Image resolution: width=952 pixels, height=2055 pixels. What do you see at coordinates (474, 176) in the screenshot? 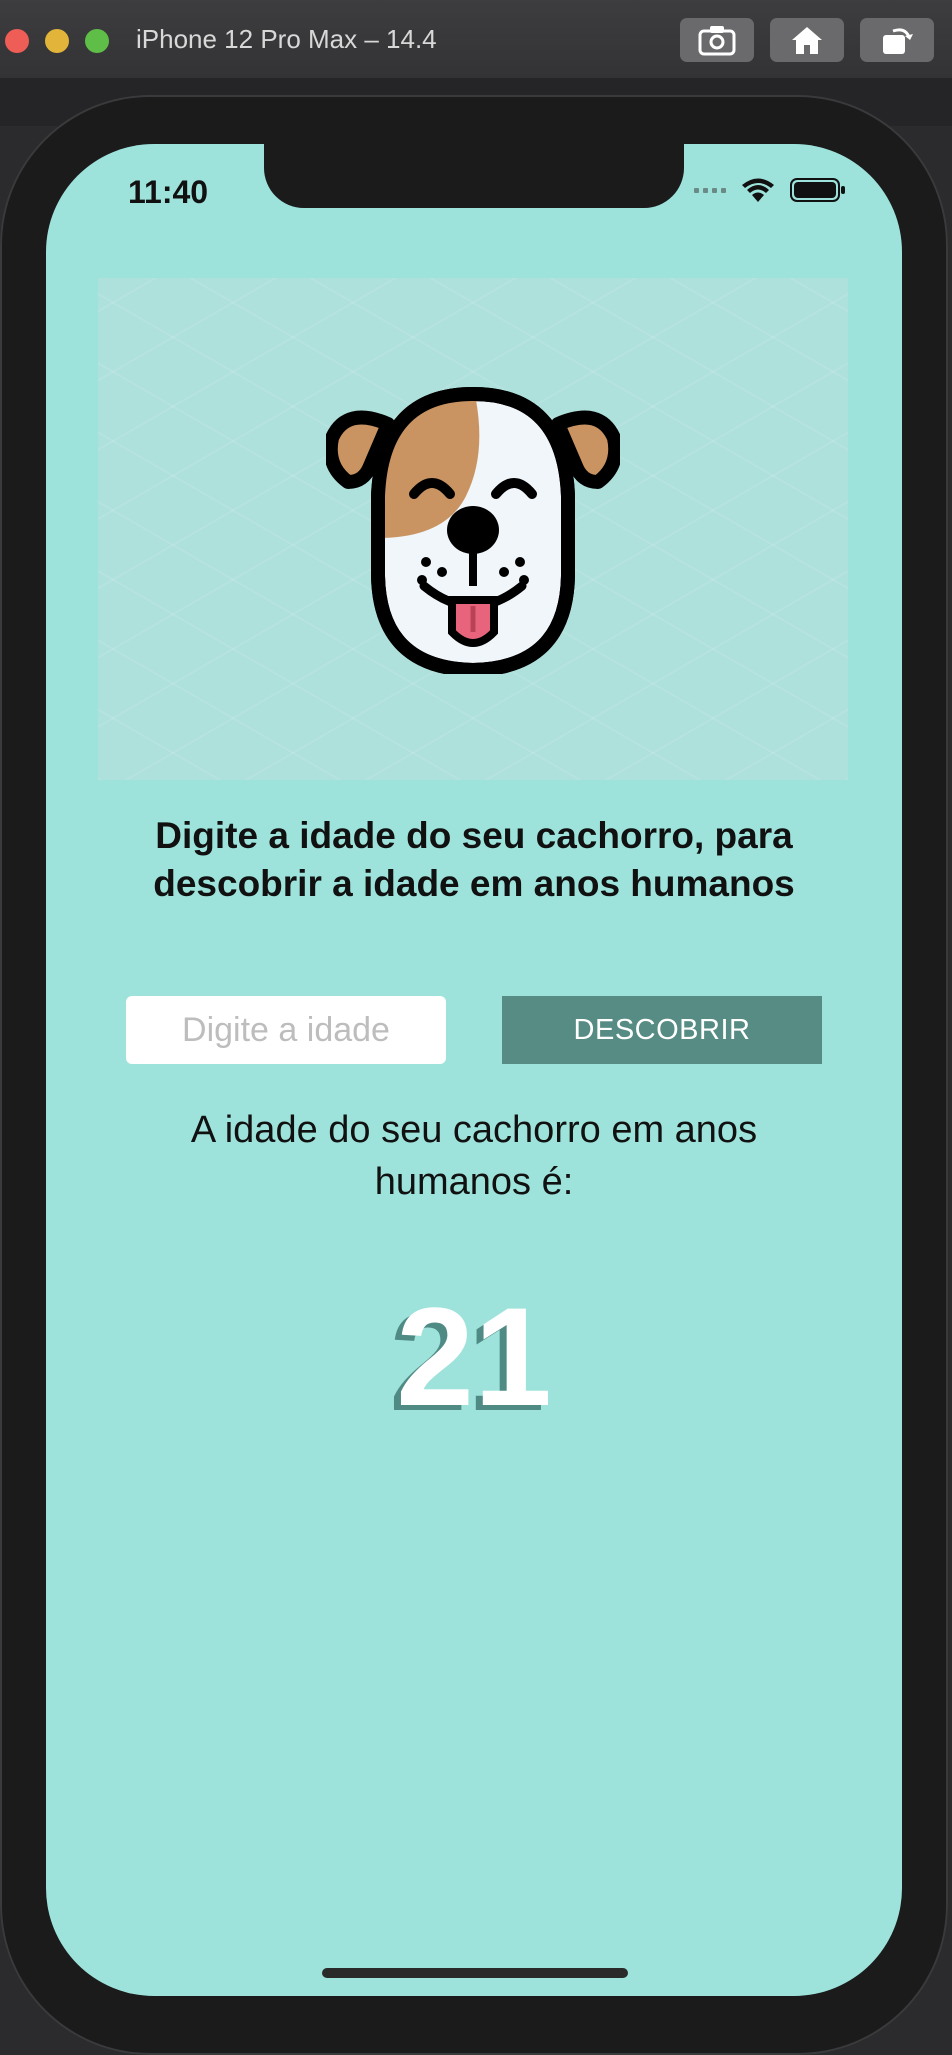
I see `notch` at bounding box center [474, 176].